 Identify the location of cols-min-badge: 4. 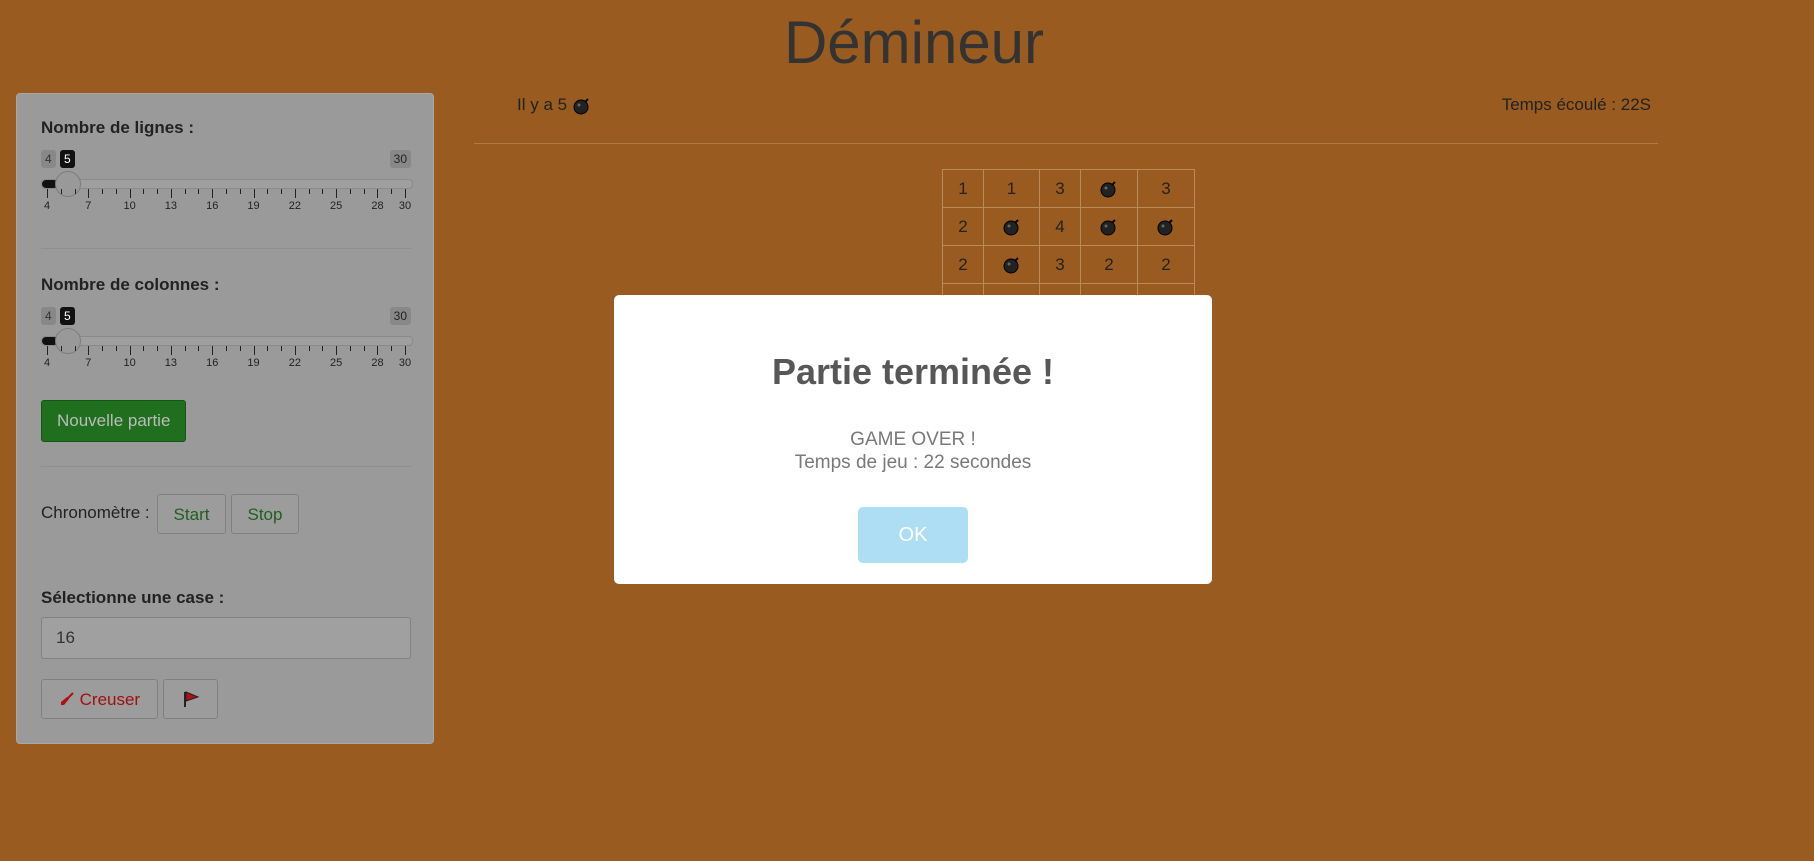
(48, 316).